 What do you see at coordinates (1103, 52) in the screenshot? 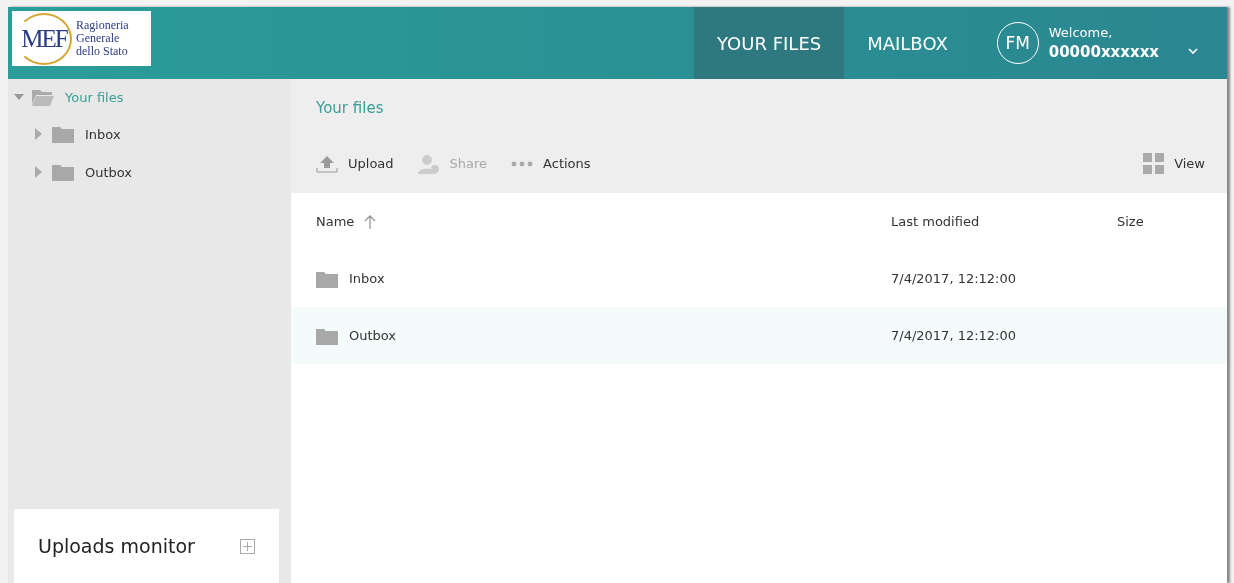
I see `user-name: 00000xxxxxx` at bounding box center [1103, 52].